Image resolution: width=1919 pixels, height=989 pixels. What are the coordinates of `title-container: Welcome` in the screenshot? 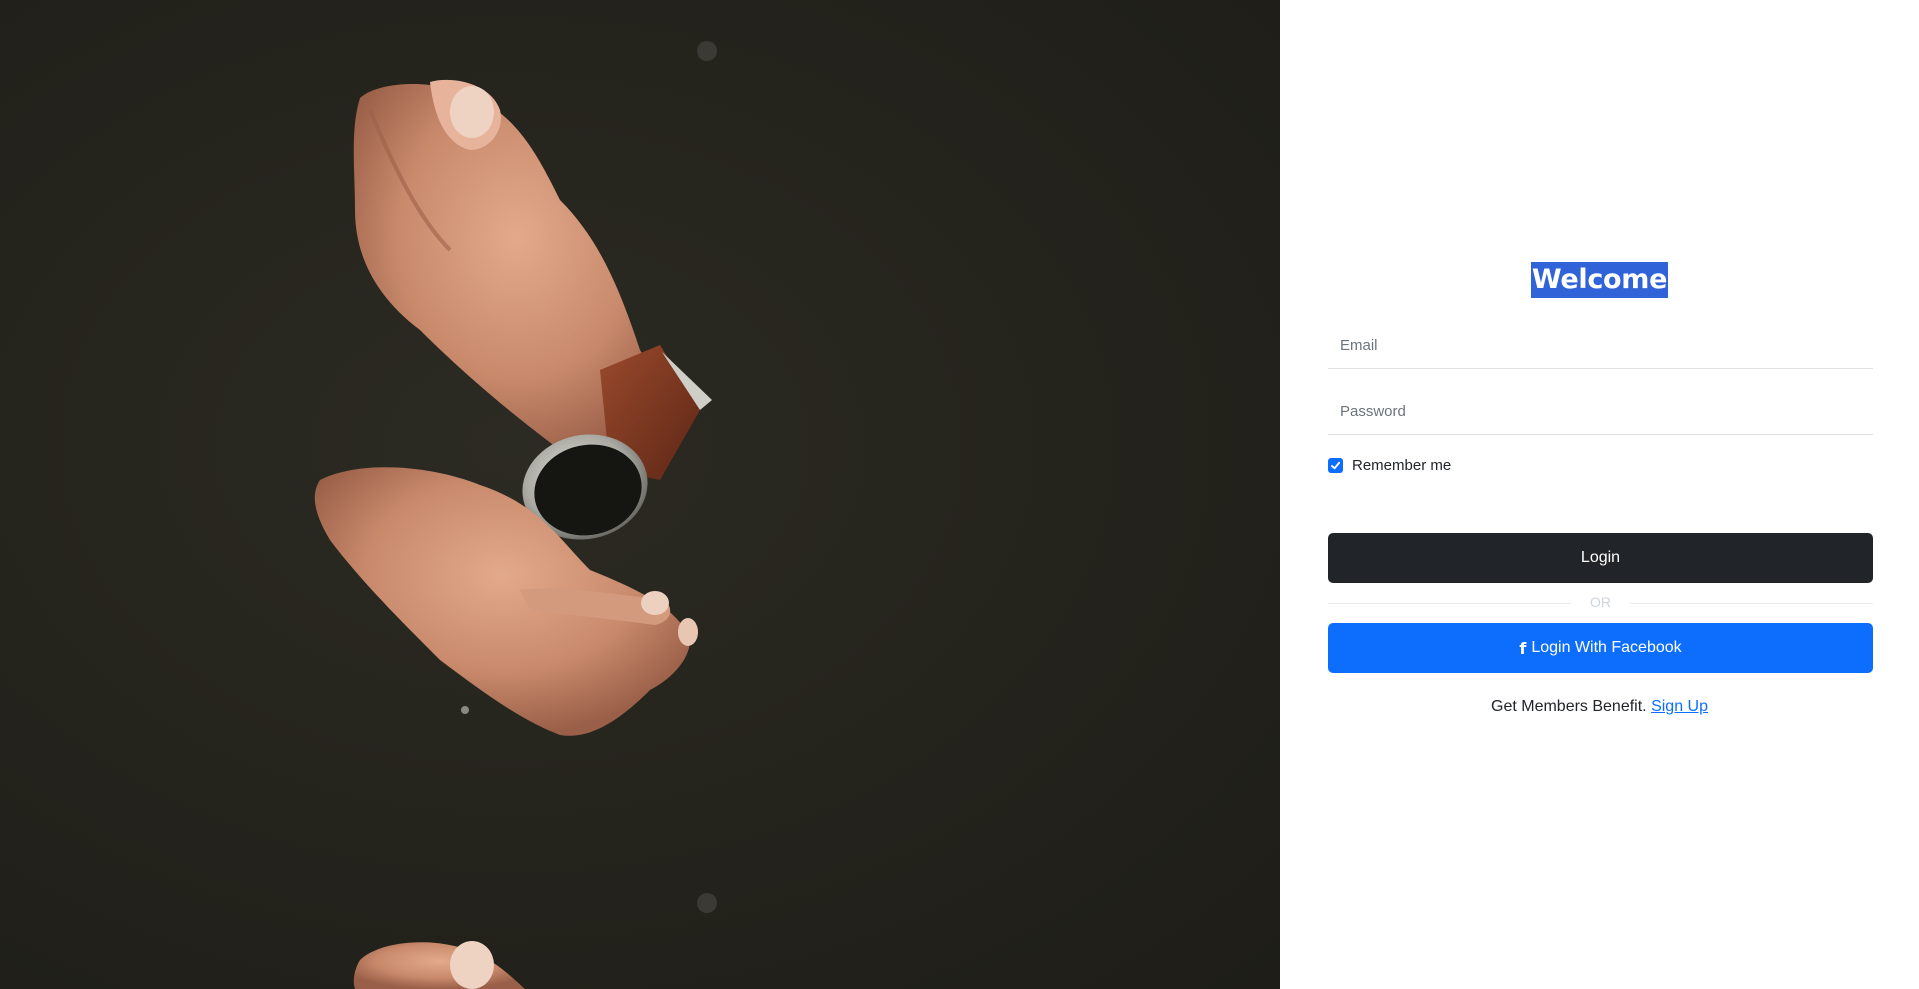 It's located at (1599, 280).